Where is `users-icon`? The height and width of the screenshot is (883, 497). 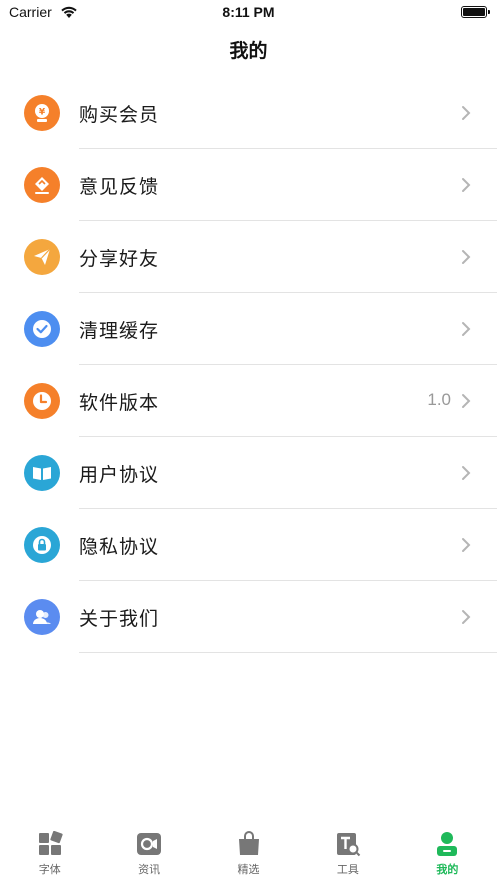 users-icon is located at coordinates (42, 617).